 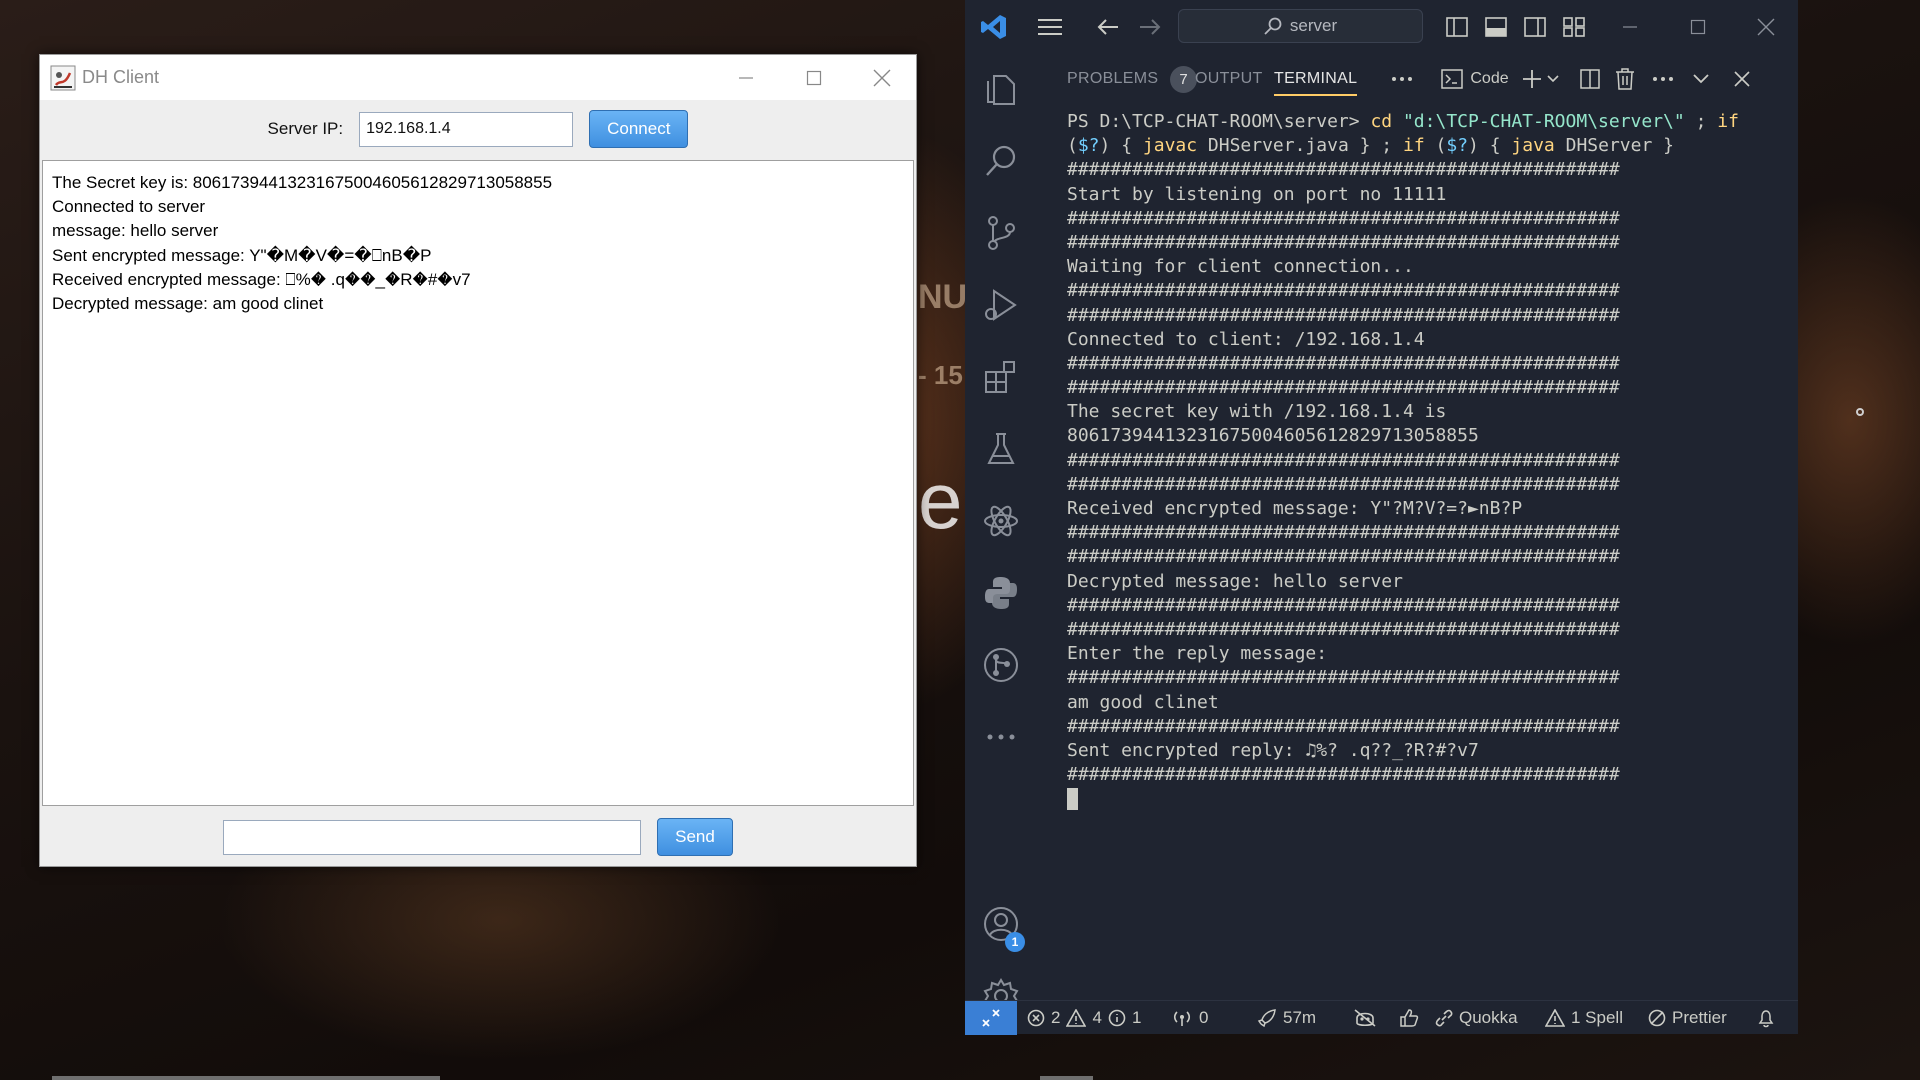 What do you see at coordinates (1584, 1018) in the screenshot?
I see `spell-status: 1 Spell` at bounding box center [1584, 1018].